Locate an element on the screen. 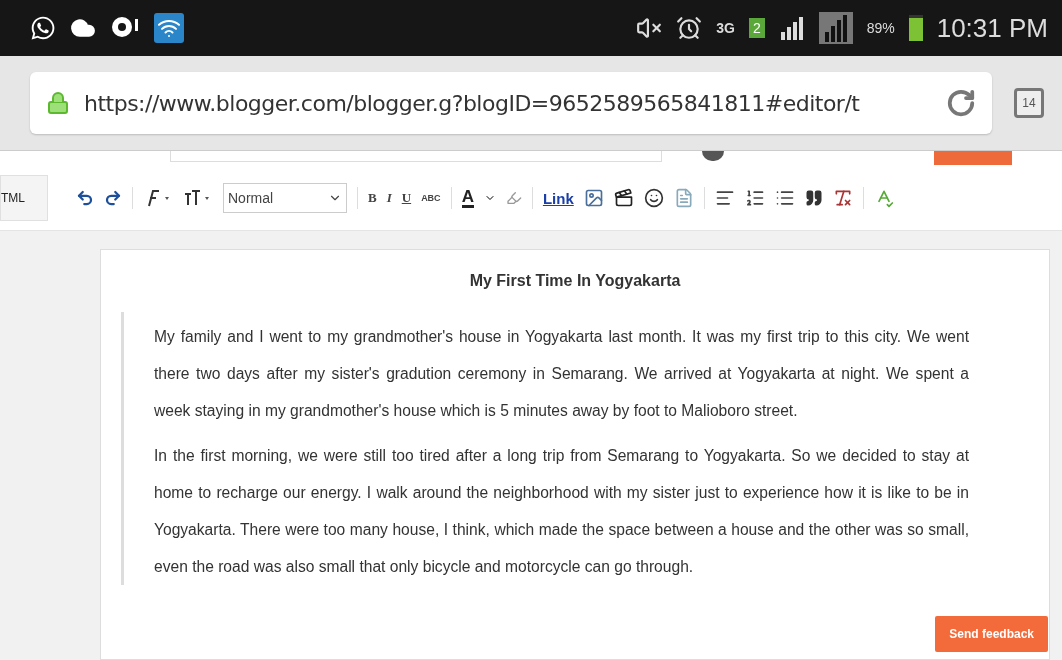 The height and width of the screenshot is (660, 1062). emoji-icon is located at coordinates (653, 198).